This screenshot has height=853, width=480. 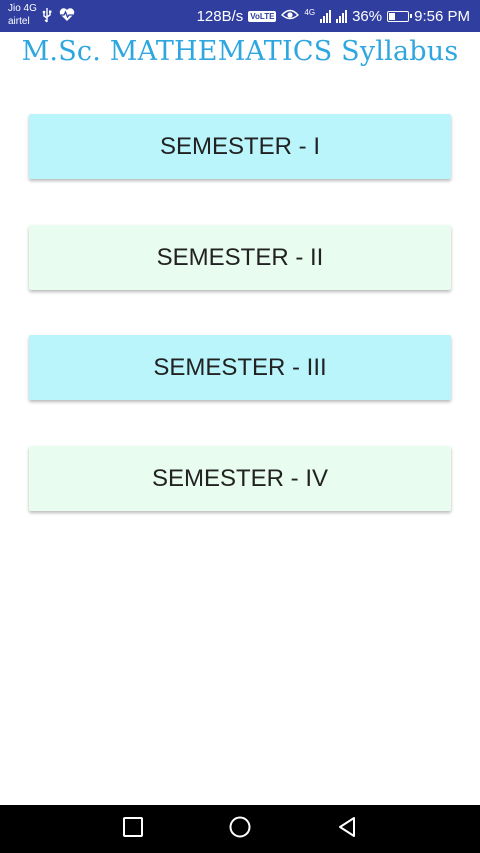 What do you see at coordinates (442, 16) in the screenshot?
I see `clock: 9:56 PM` at bounding box center [442, 16].